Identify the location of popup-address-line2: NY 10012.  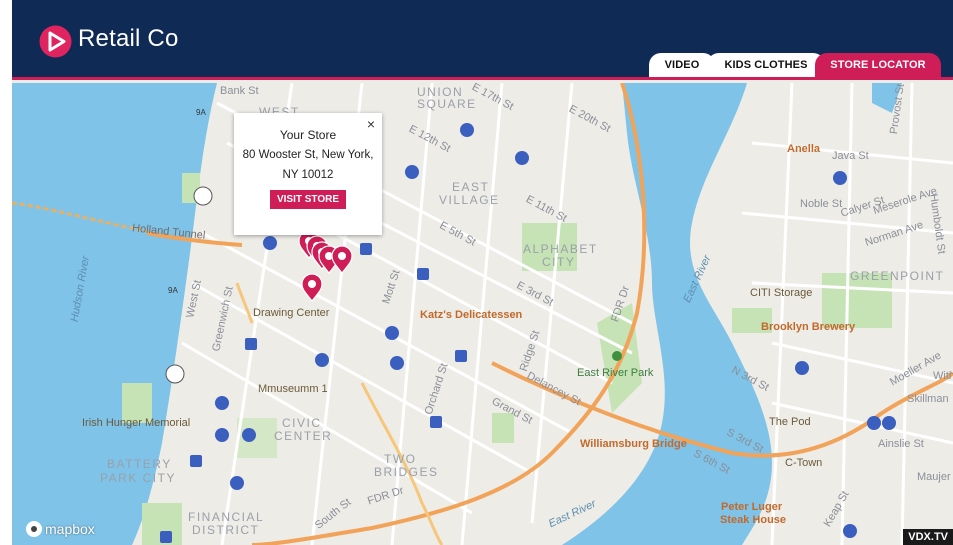
(308, 175).